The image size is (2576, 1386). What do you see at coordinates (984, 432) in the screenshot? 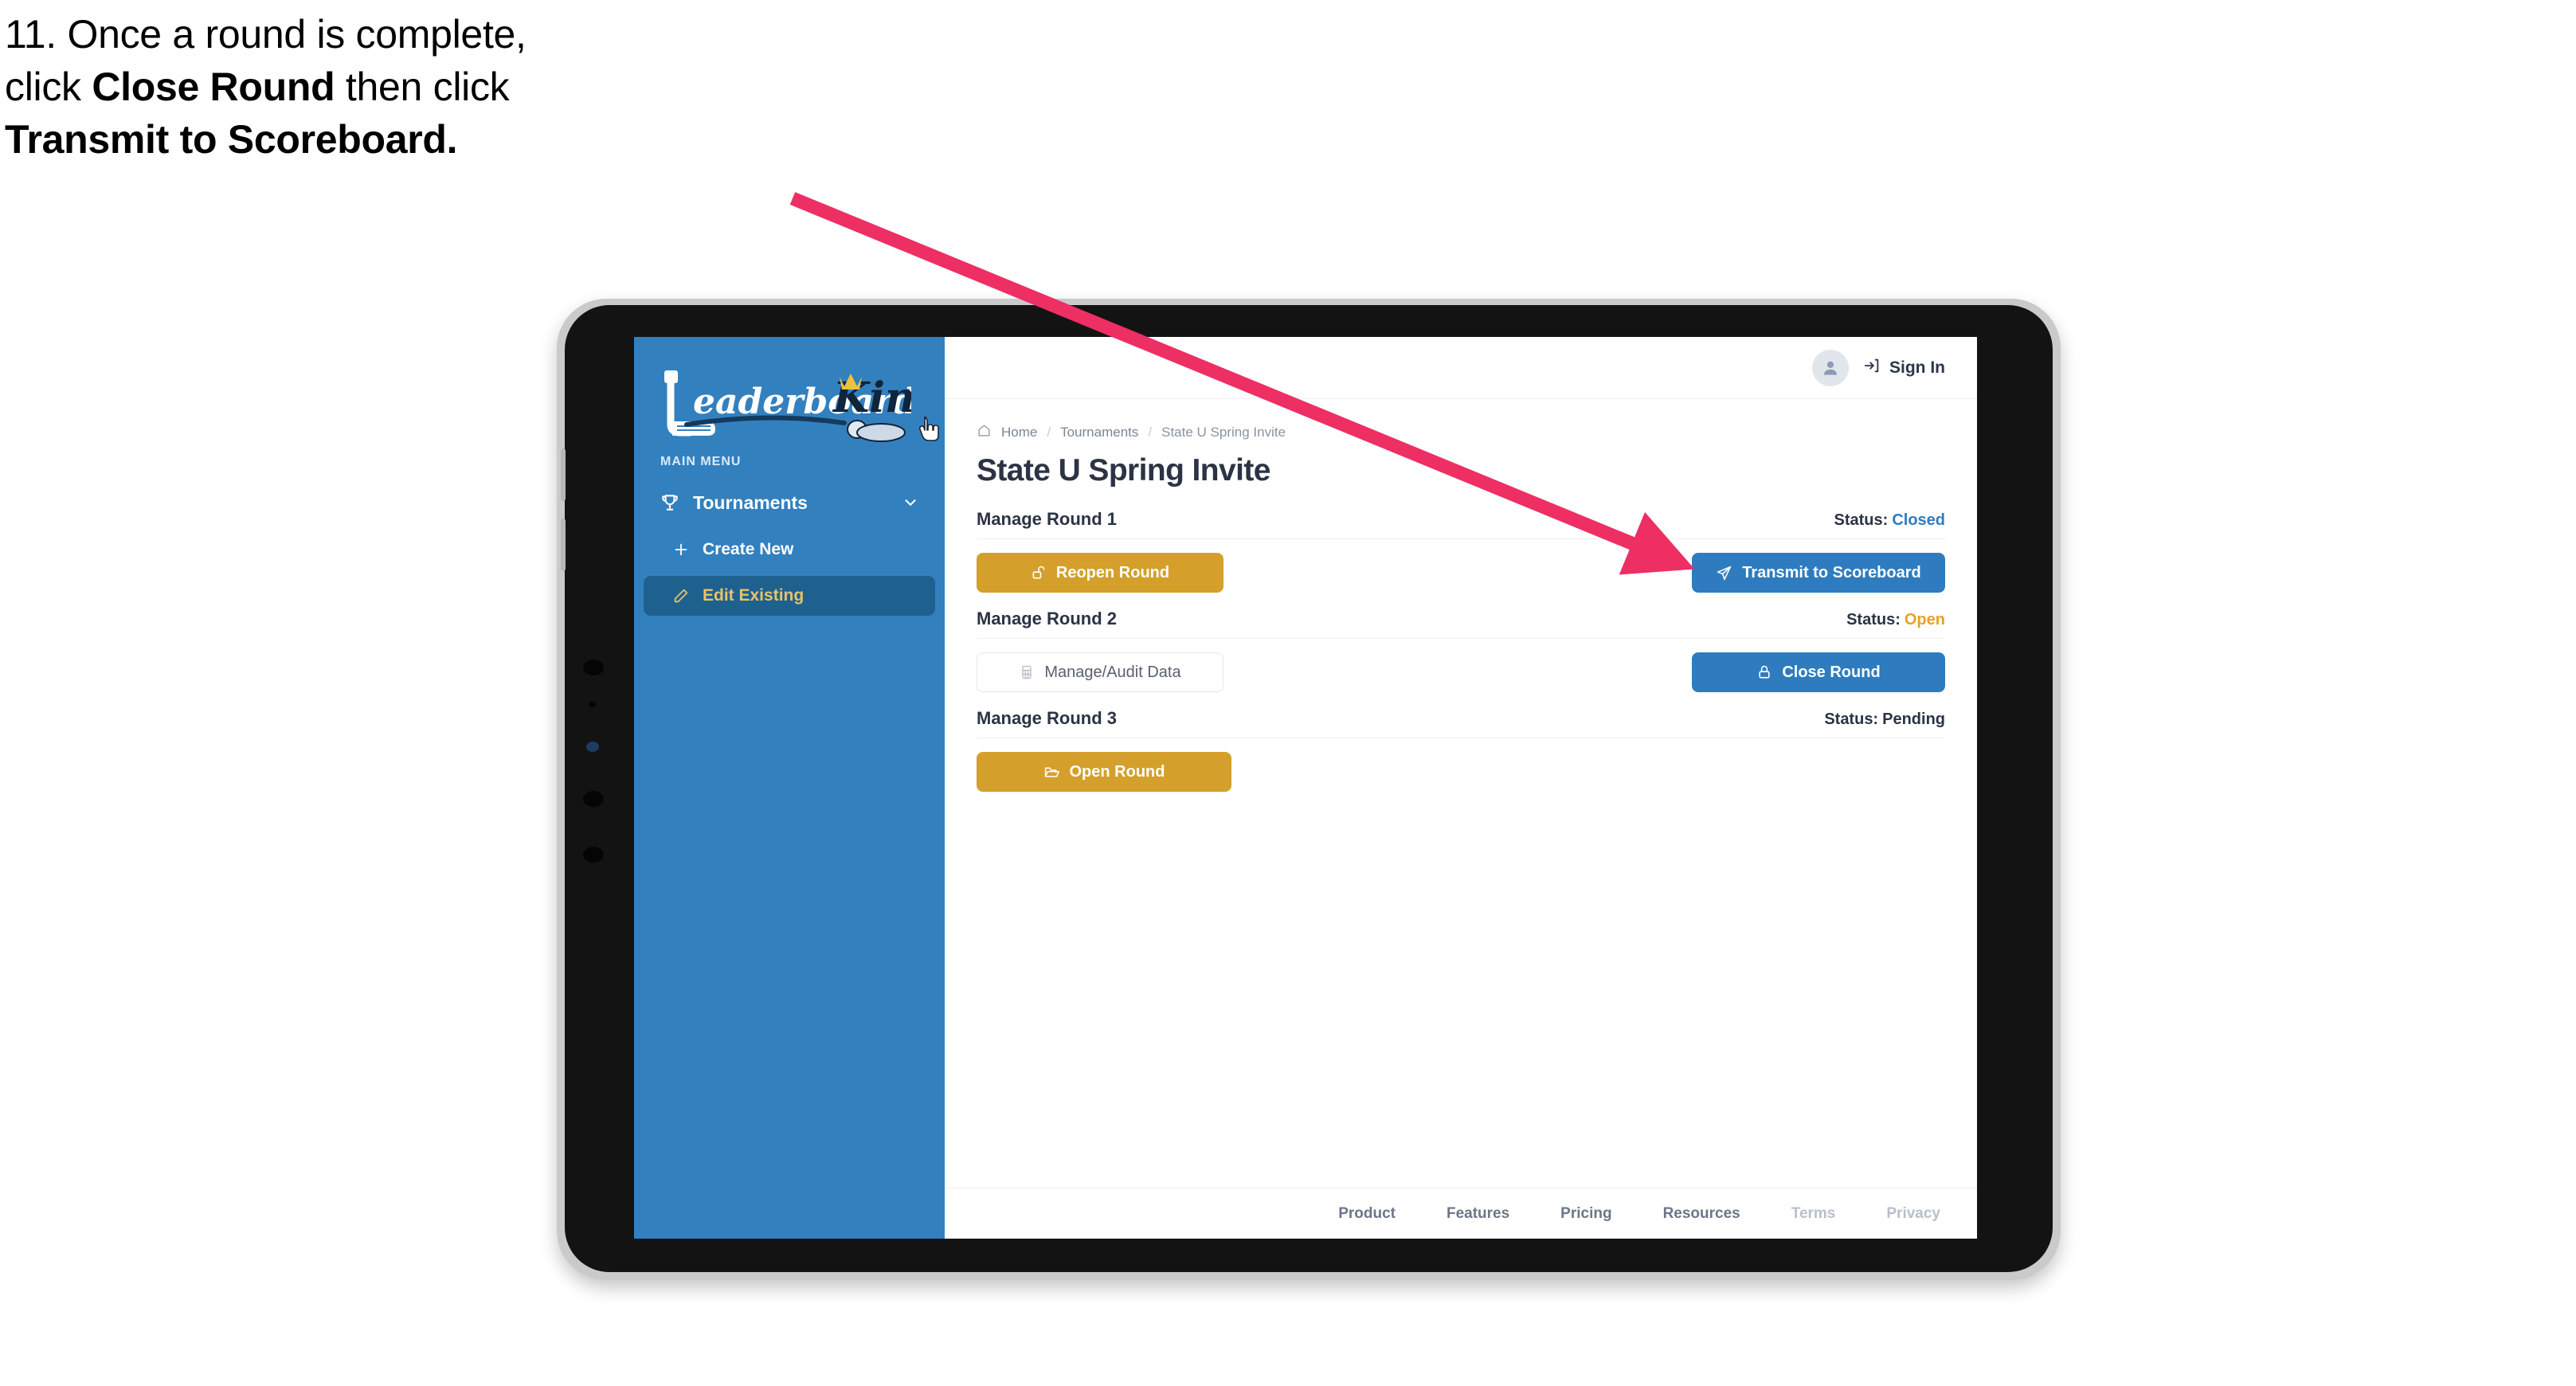
I see `home-icon` at bounding box center [984, 432].